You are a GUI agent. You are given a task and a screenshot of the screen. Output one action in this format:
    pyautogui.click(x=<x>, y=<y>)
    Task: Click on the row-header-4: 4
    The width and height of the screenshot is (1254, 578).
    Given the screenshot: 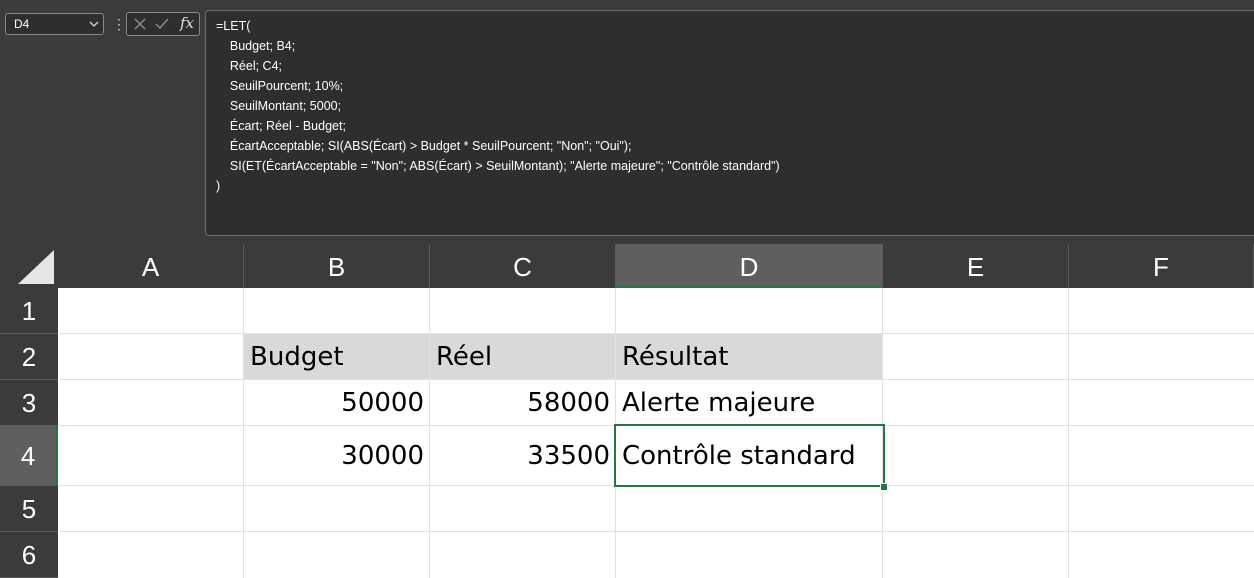 What is the action you would take?
    pyautogui.click(x=29, y=456)
    